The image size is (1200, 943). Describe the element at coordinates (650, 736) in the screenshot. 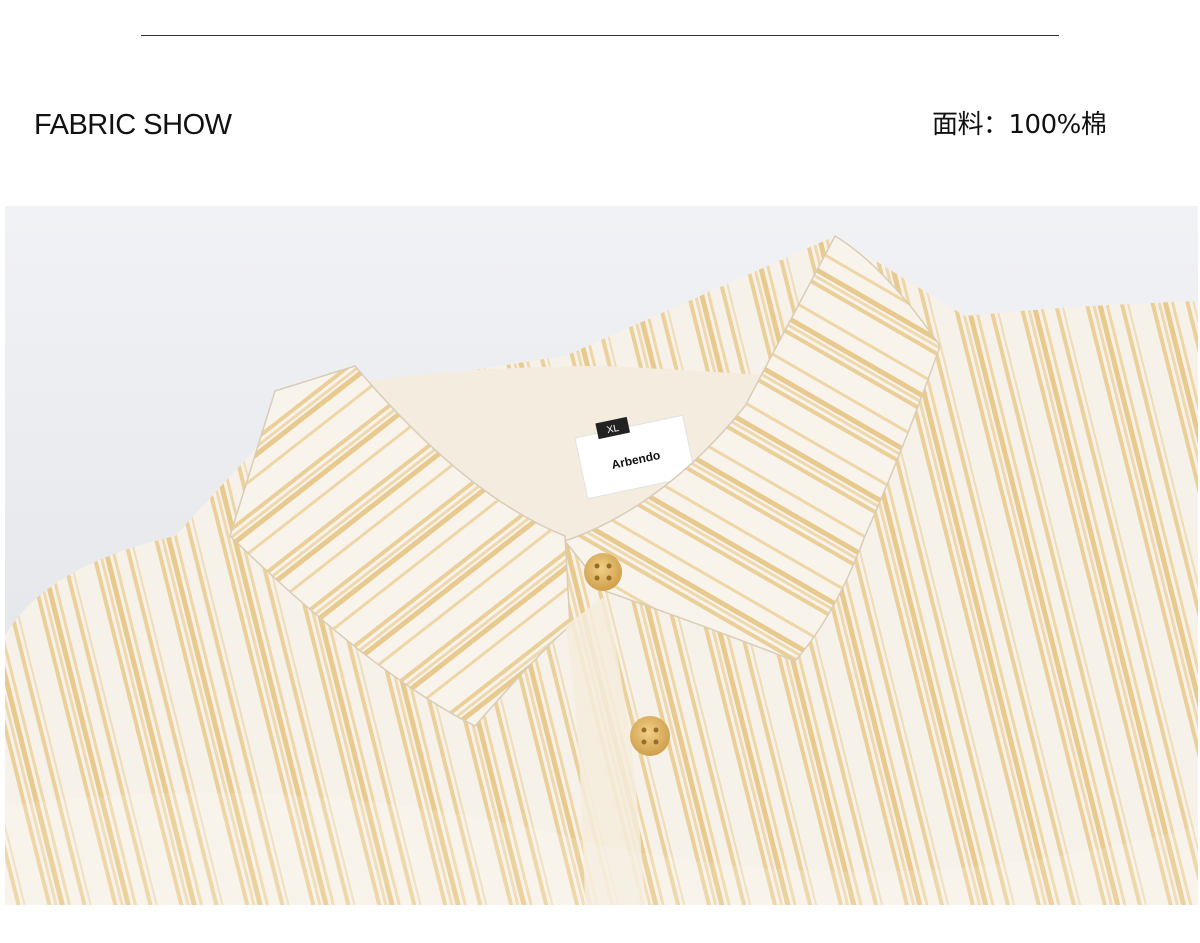

I see `placket-button` at that location.